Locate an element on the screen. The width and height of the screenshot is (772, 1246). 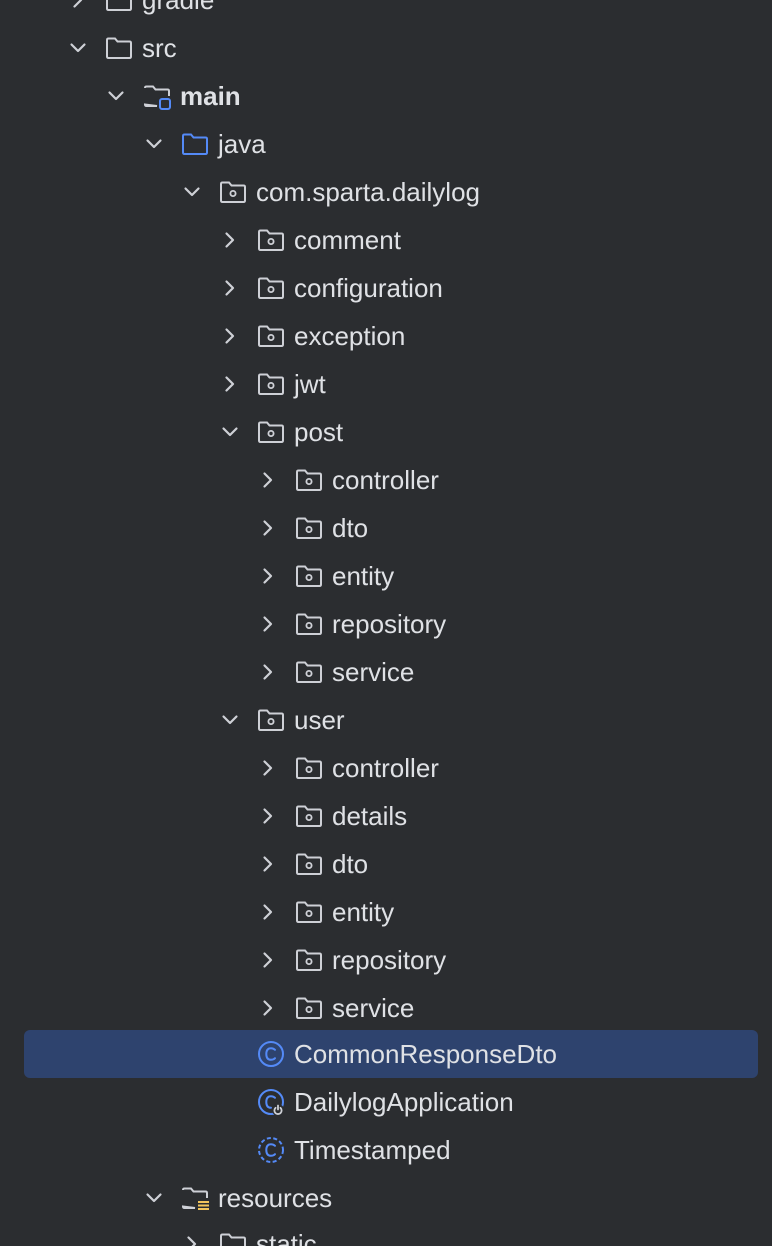
tree-item-post-repository: repository is located at coordinates (386, 624).